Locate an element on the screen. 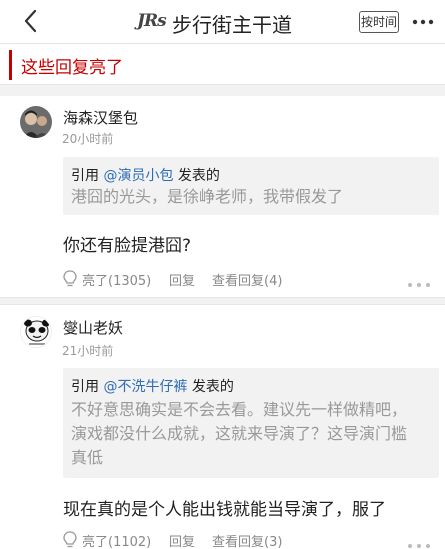 This screenshot has width=445, height=549. like-button: 亮了(1305) is located at coordinates (116, 279).